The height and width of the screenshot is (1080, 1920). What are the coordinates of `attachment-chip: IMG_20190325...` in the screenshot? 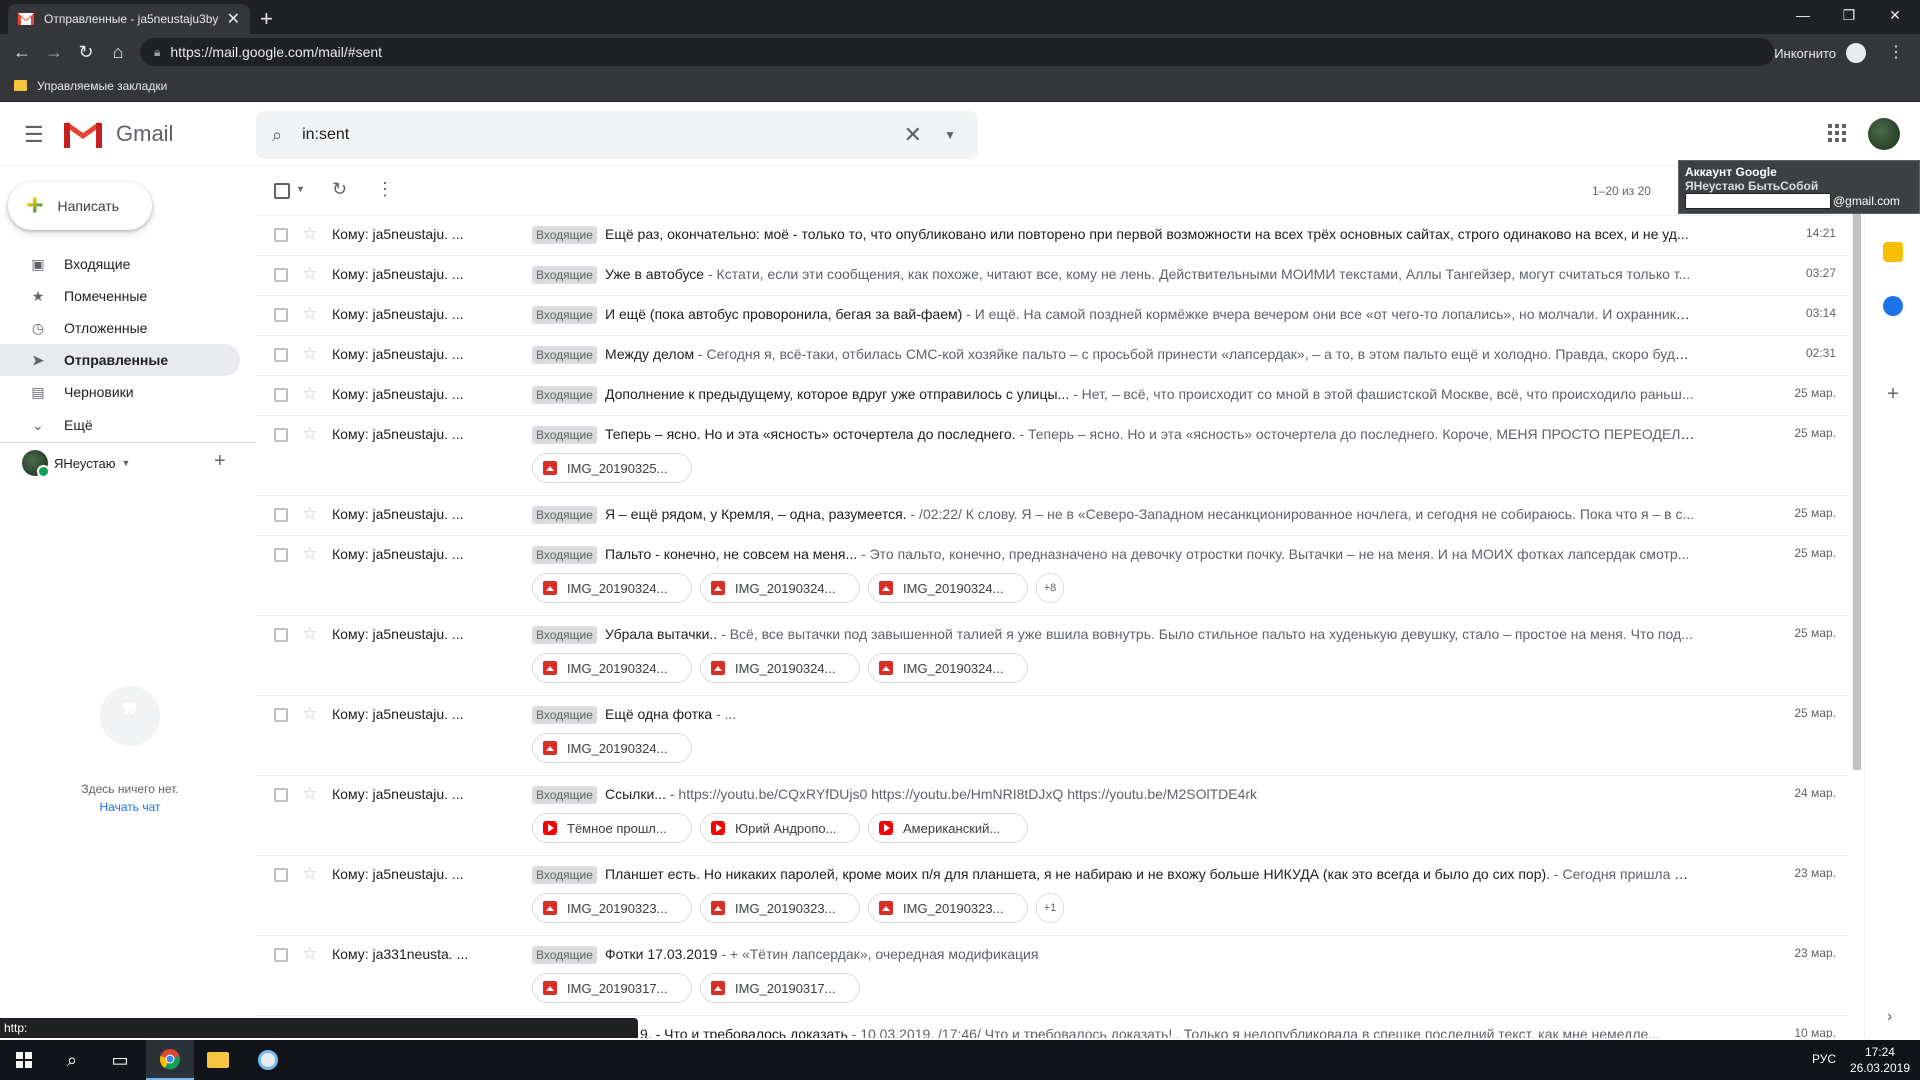 It's located at (612, 468).